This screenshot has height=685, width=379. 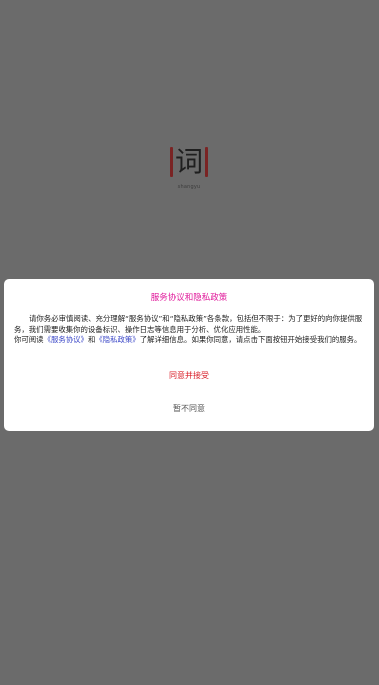 I want to click on service-agreement-link: 《服务协议》, so click(x=66, y=339).